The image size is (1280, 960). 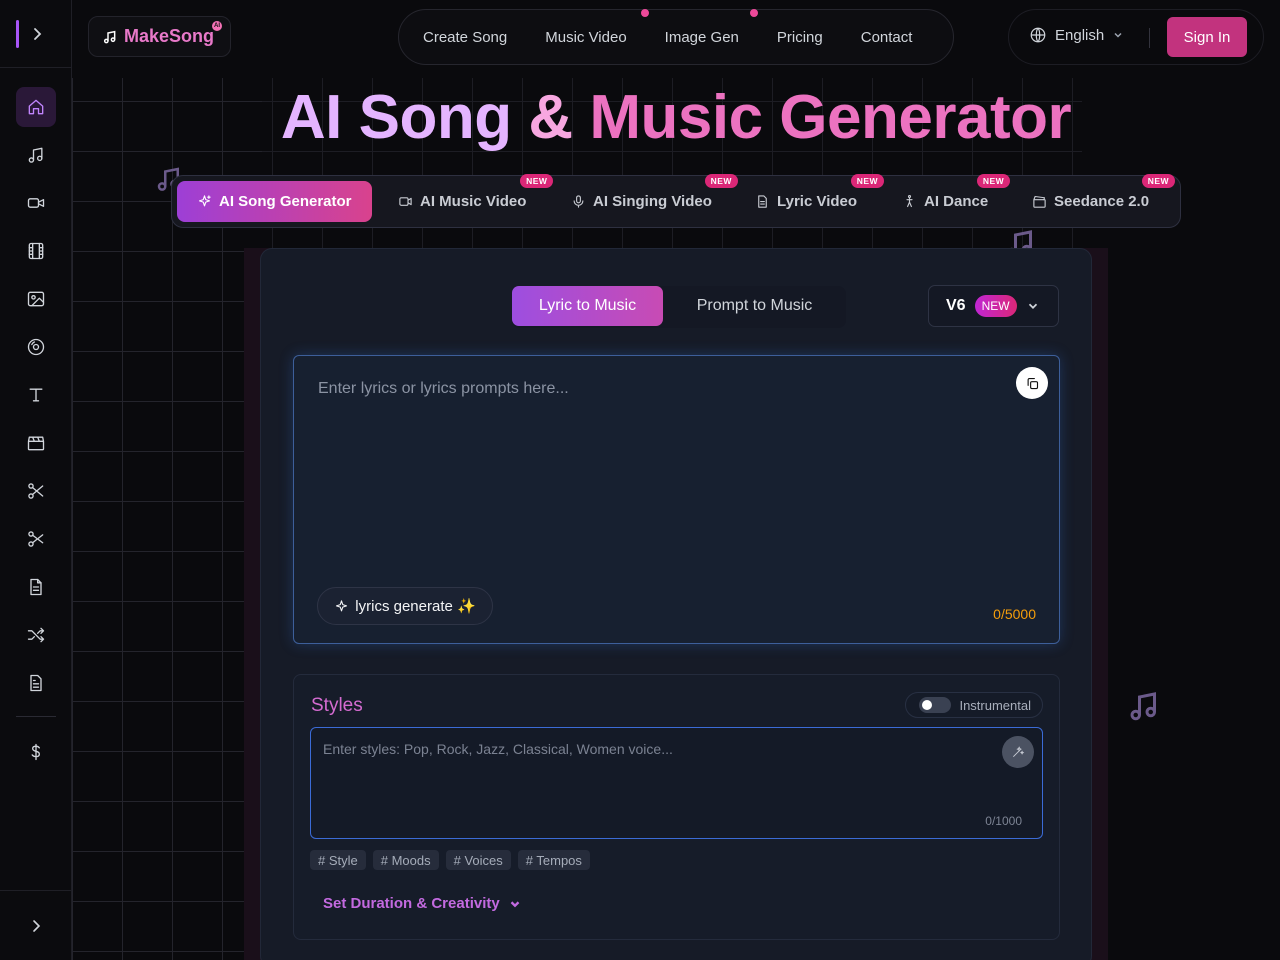 I want to click on image-icon, so click(x=36, y=299).